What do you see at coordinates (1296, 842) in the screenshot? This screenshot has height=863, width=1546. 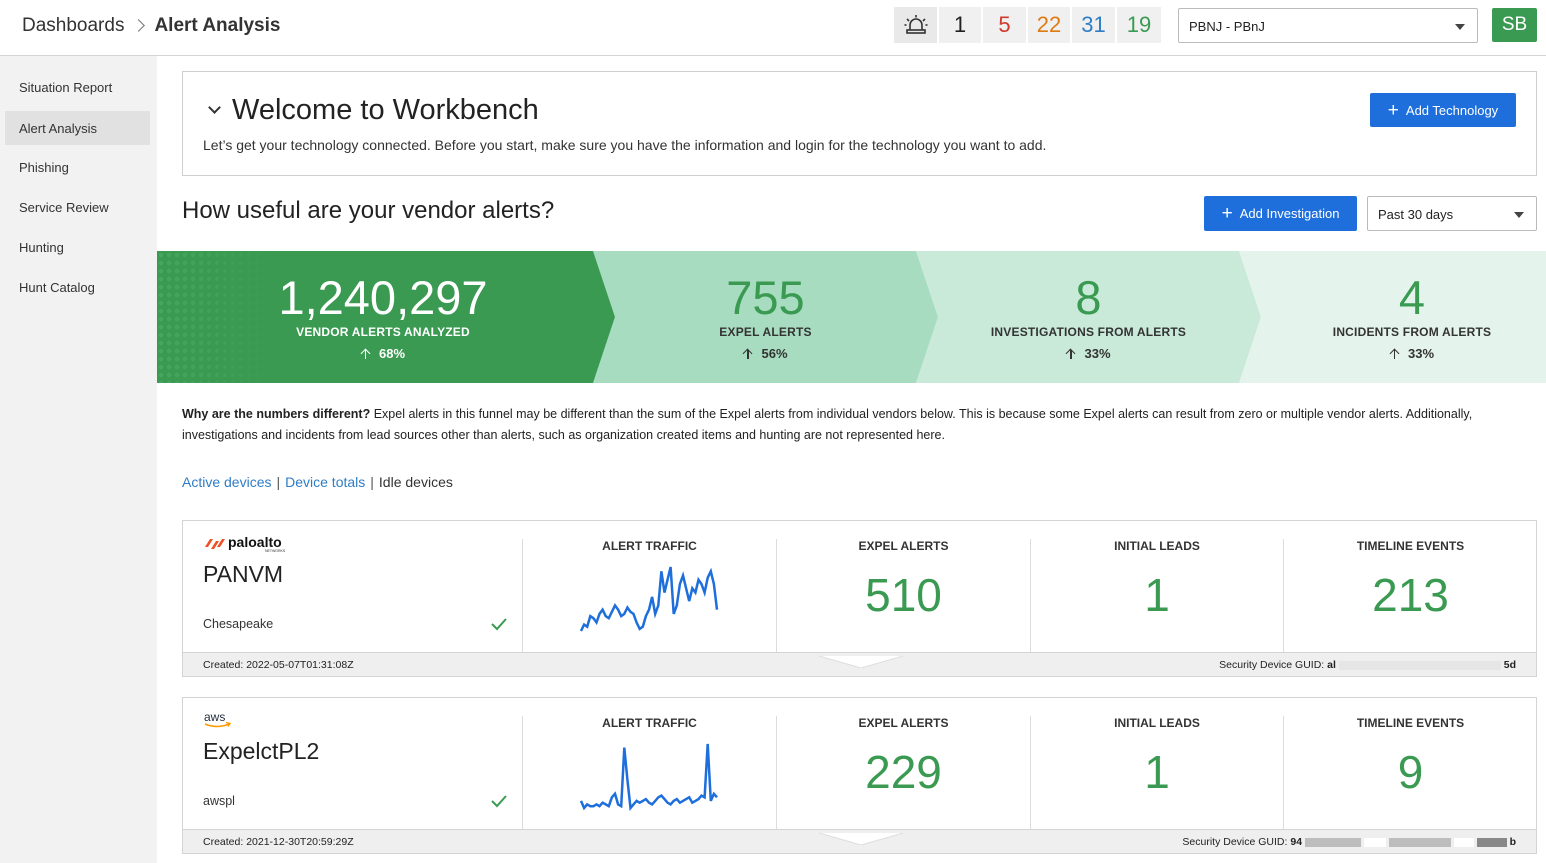 I see `guid-start: 94` at bounding box center [1296, 842].